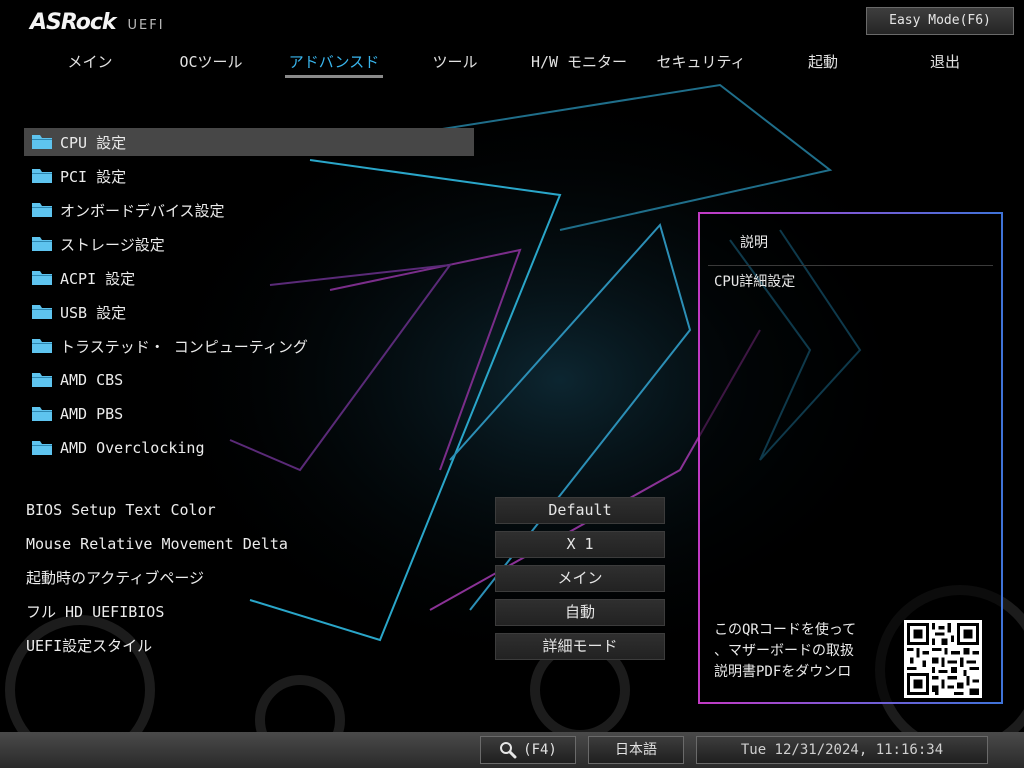 This screenshot has width=1024, height=768. I want to click on setting-row-full-hd: フル HD UEFIBIOS 自動, so click(345, 612).